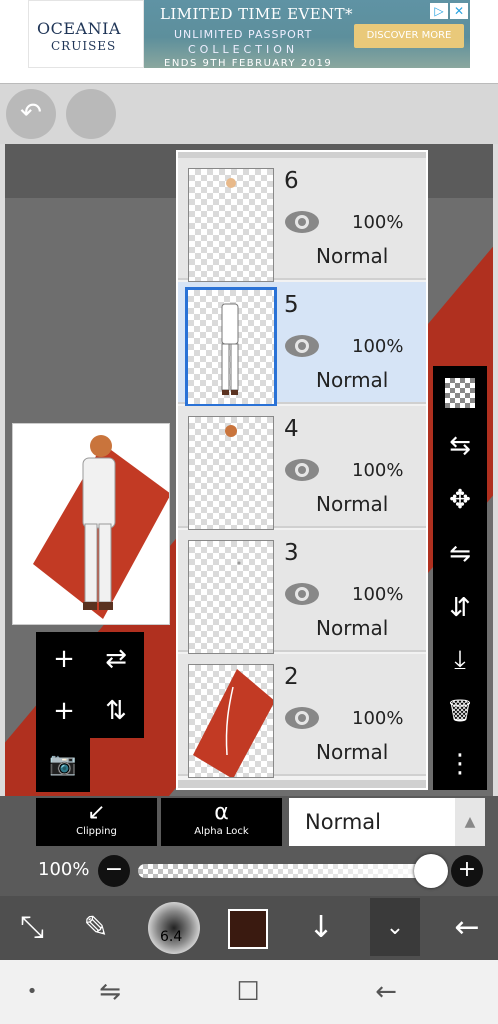  Describe the element at coordinates (467, 928) in the screenshot. I see `back-arrow-icon: ←` at that location.